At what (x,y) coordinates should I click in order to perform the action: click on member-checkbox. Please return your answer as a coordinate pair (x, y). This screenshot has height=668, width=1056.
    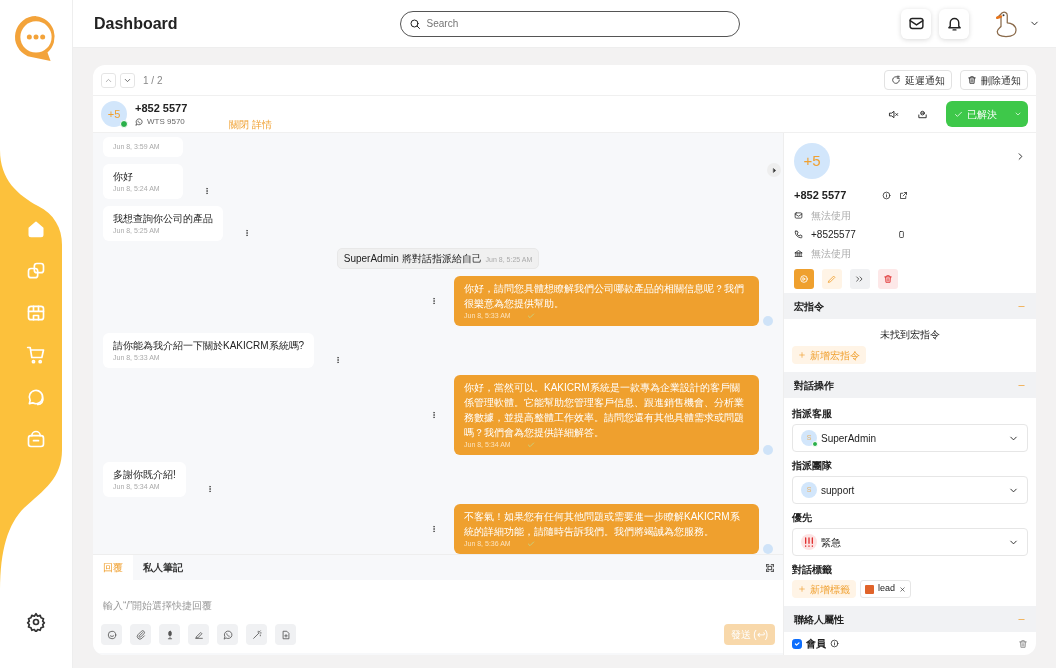
    Looking at the image, I should click on (797, 643).